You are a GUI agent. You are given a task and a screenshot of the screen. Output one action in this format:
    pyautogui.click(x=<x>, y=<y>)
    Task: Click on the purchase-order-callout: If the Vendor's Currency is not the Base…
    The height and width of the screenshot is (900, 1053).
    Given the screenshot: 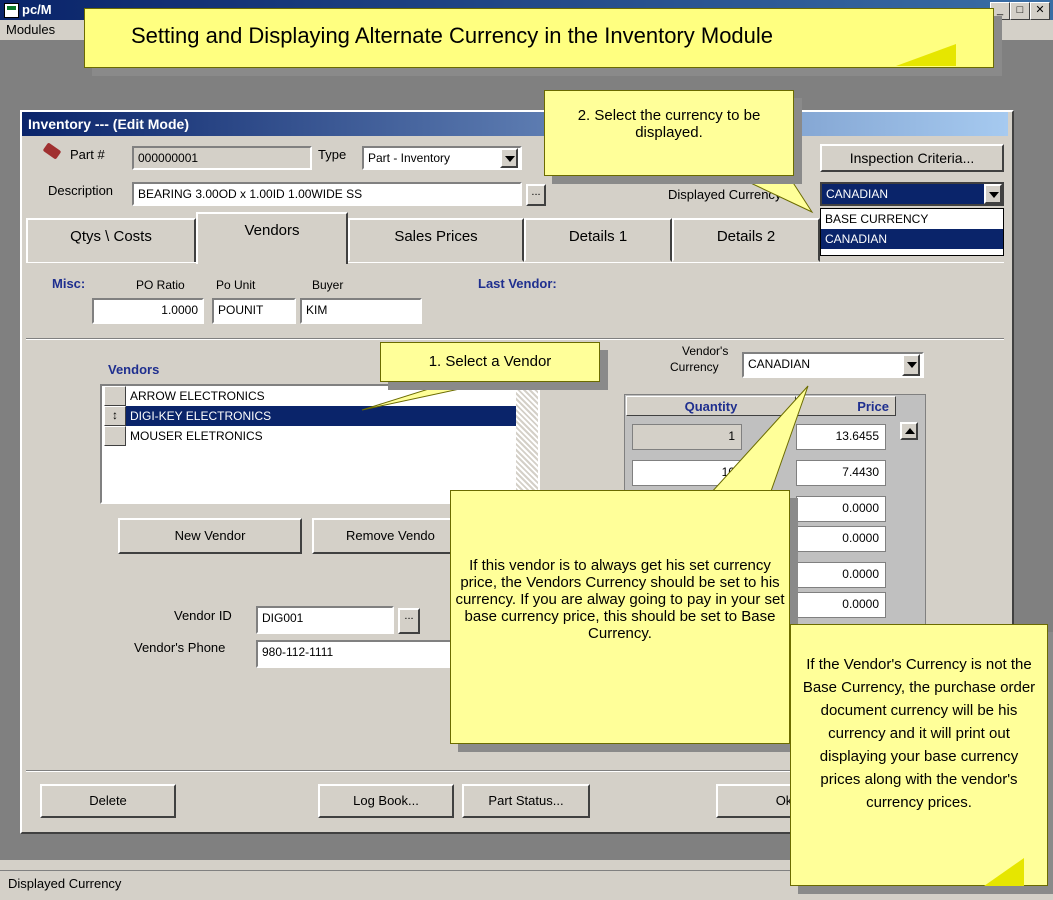 What is the action you would take?
    pyautogui.click(x=919, y=755)
    